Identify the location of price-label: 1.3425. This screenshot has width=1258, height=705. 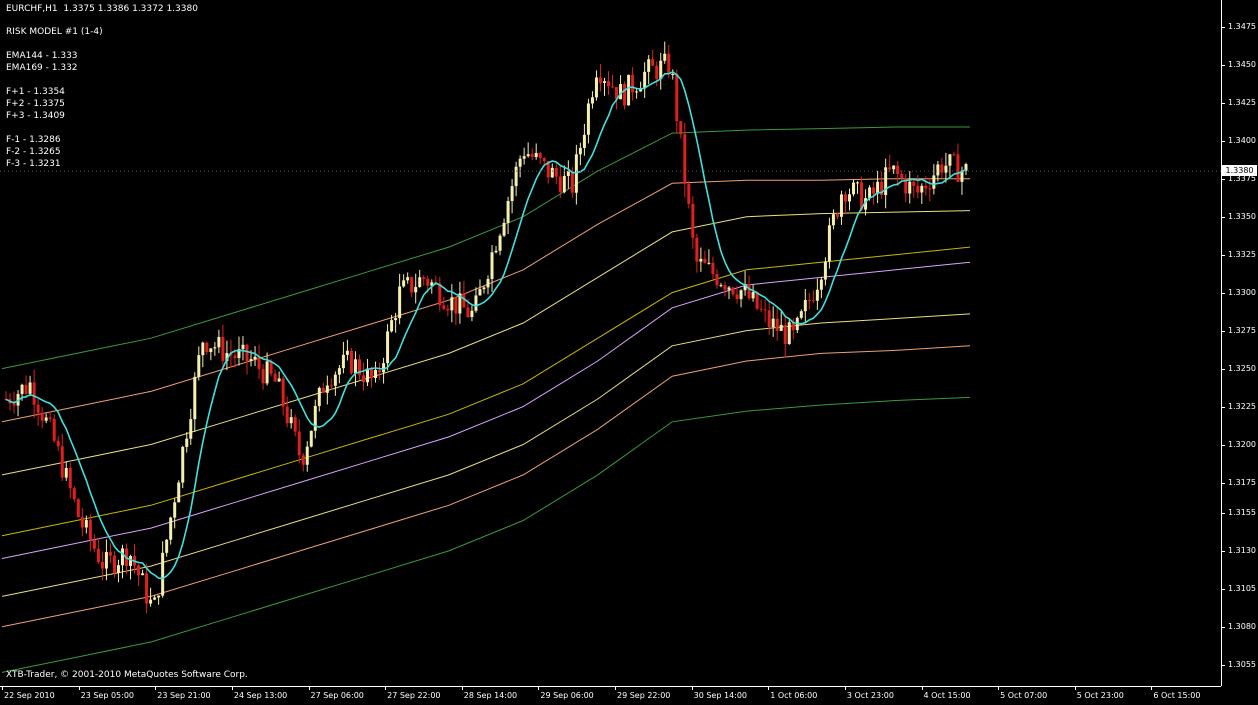
(1242, 102).